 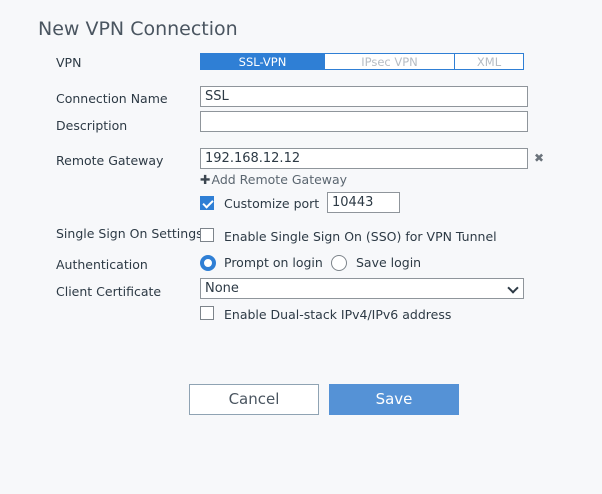 What do you see at coordinates (207, 313) in the screenshot?
I see `dual-stack-checkbox` at bounding box center [207, 313].